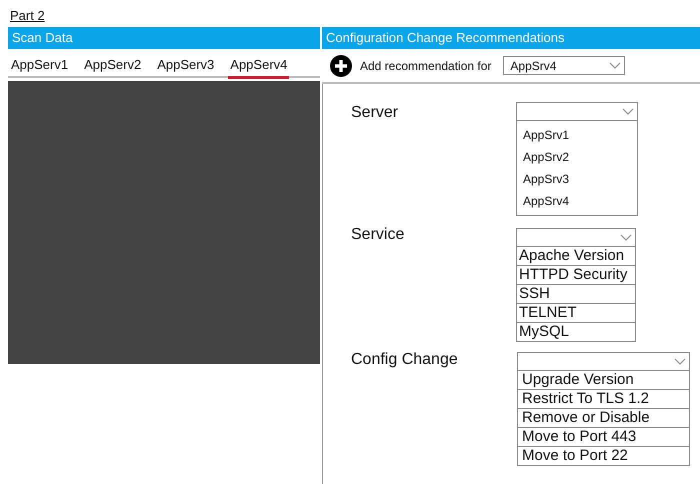  What do you see at coordinates (426, 65) in the screenshot?
I see `add-label: Add recommendation for` at bounding box center [426, 65].